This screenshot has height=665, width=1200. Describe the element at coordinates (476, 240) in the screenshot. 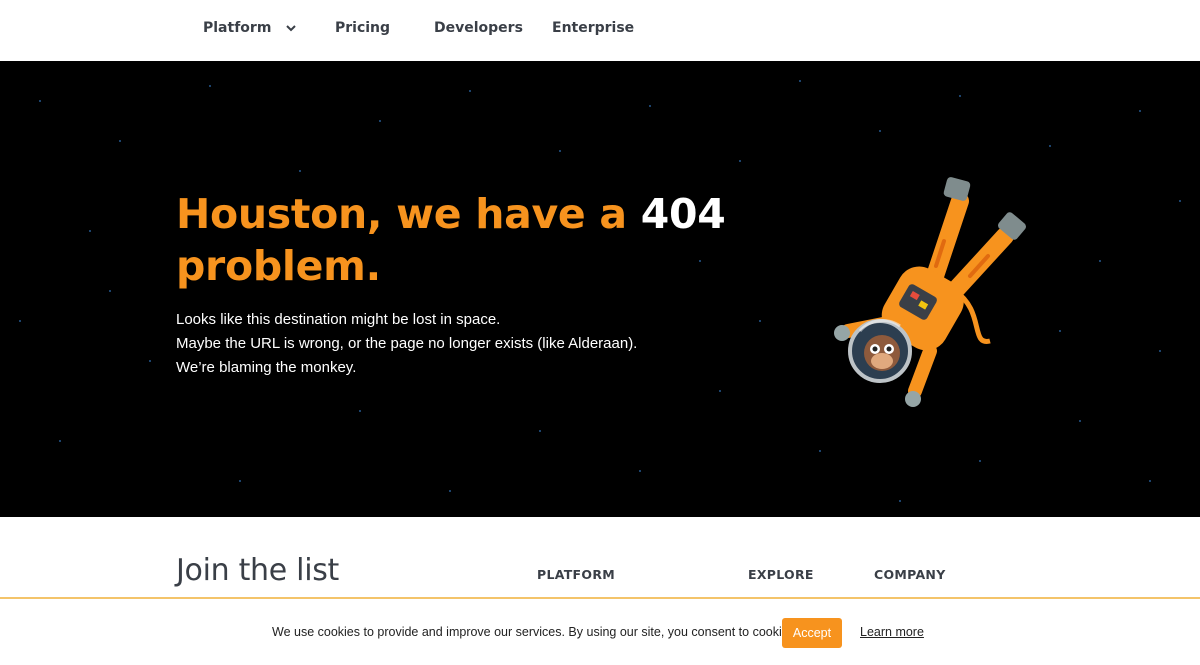

I see `headline: Houston, we have a 404 problem.` at that location.